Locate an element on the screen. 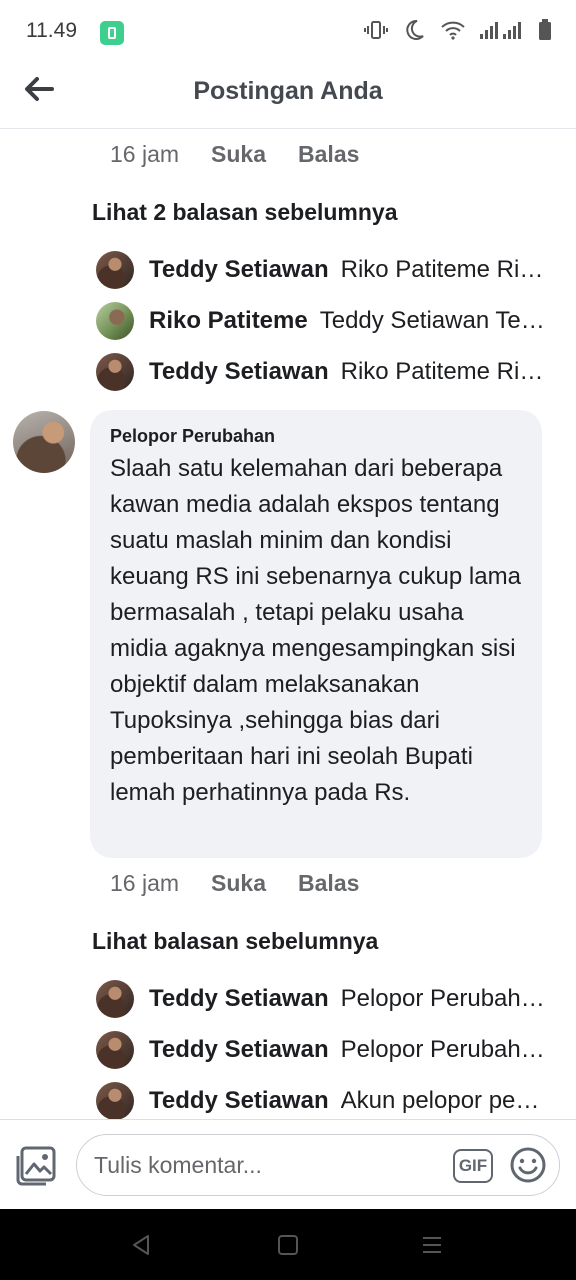  reply-snippet: Teddy Setiawan Teddy Setiawan is located at coordinates (432, 320).